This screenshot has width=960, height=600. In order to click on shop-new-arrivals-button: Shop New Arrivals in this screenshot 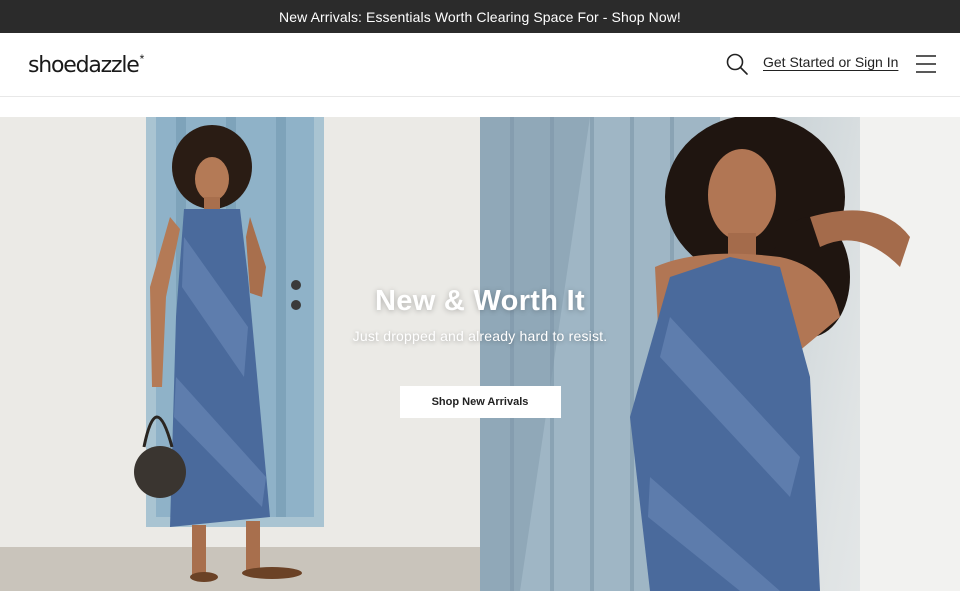, I will do `click(480, 402)`.